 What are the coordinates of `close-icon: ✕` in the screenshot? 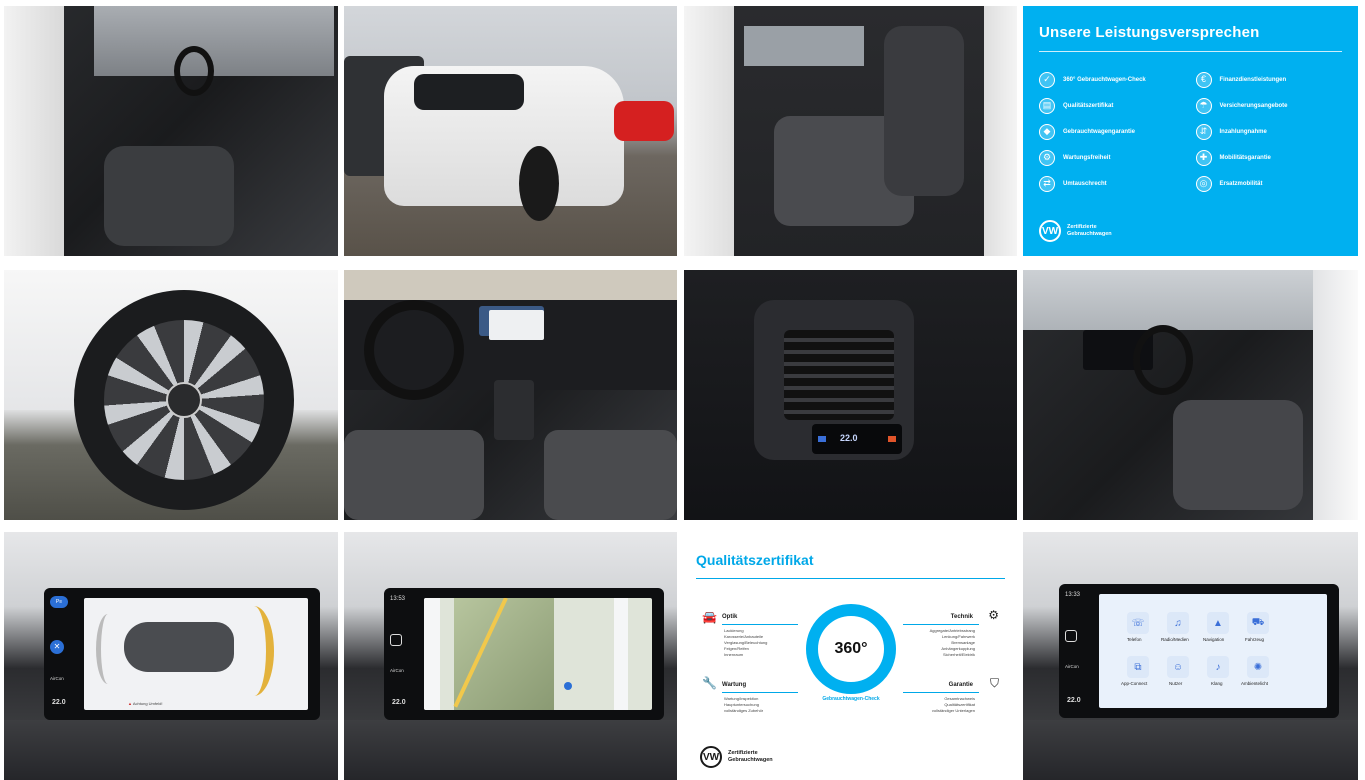 It's located at (57, 647).